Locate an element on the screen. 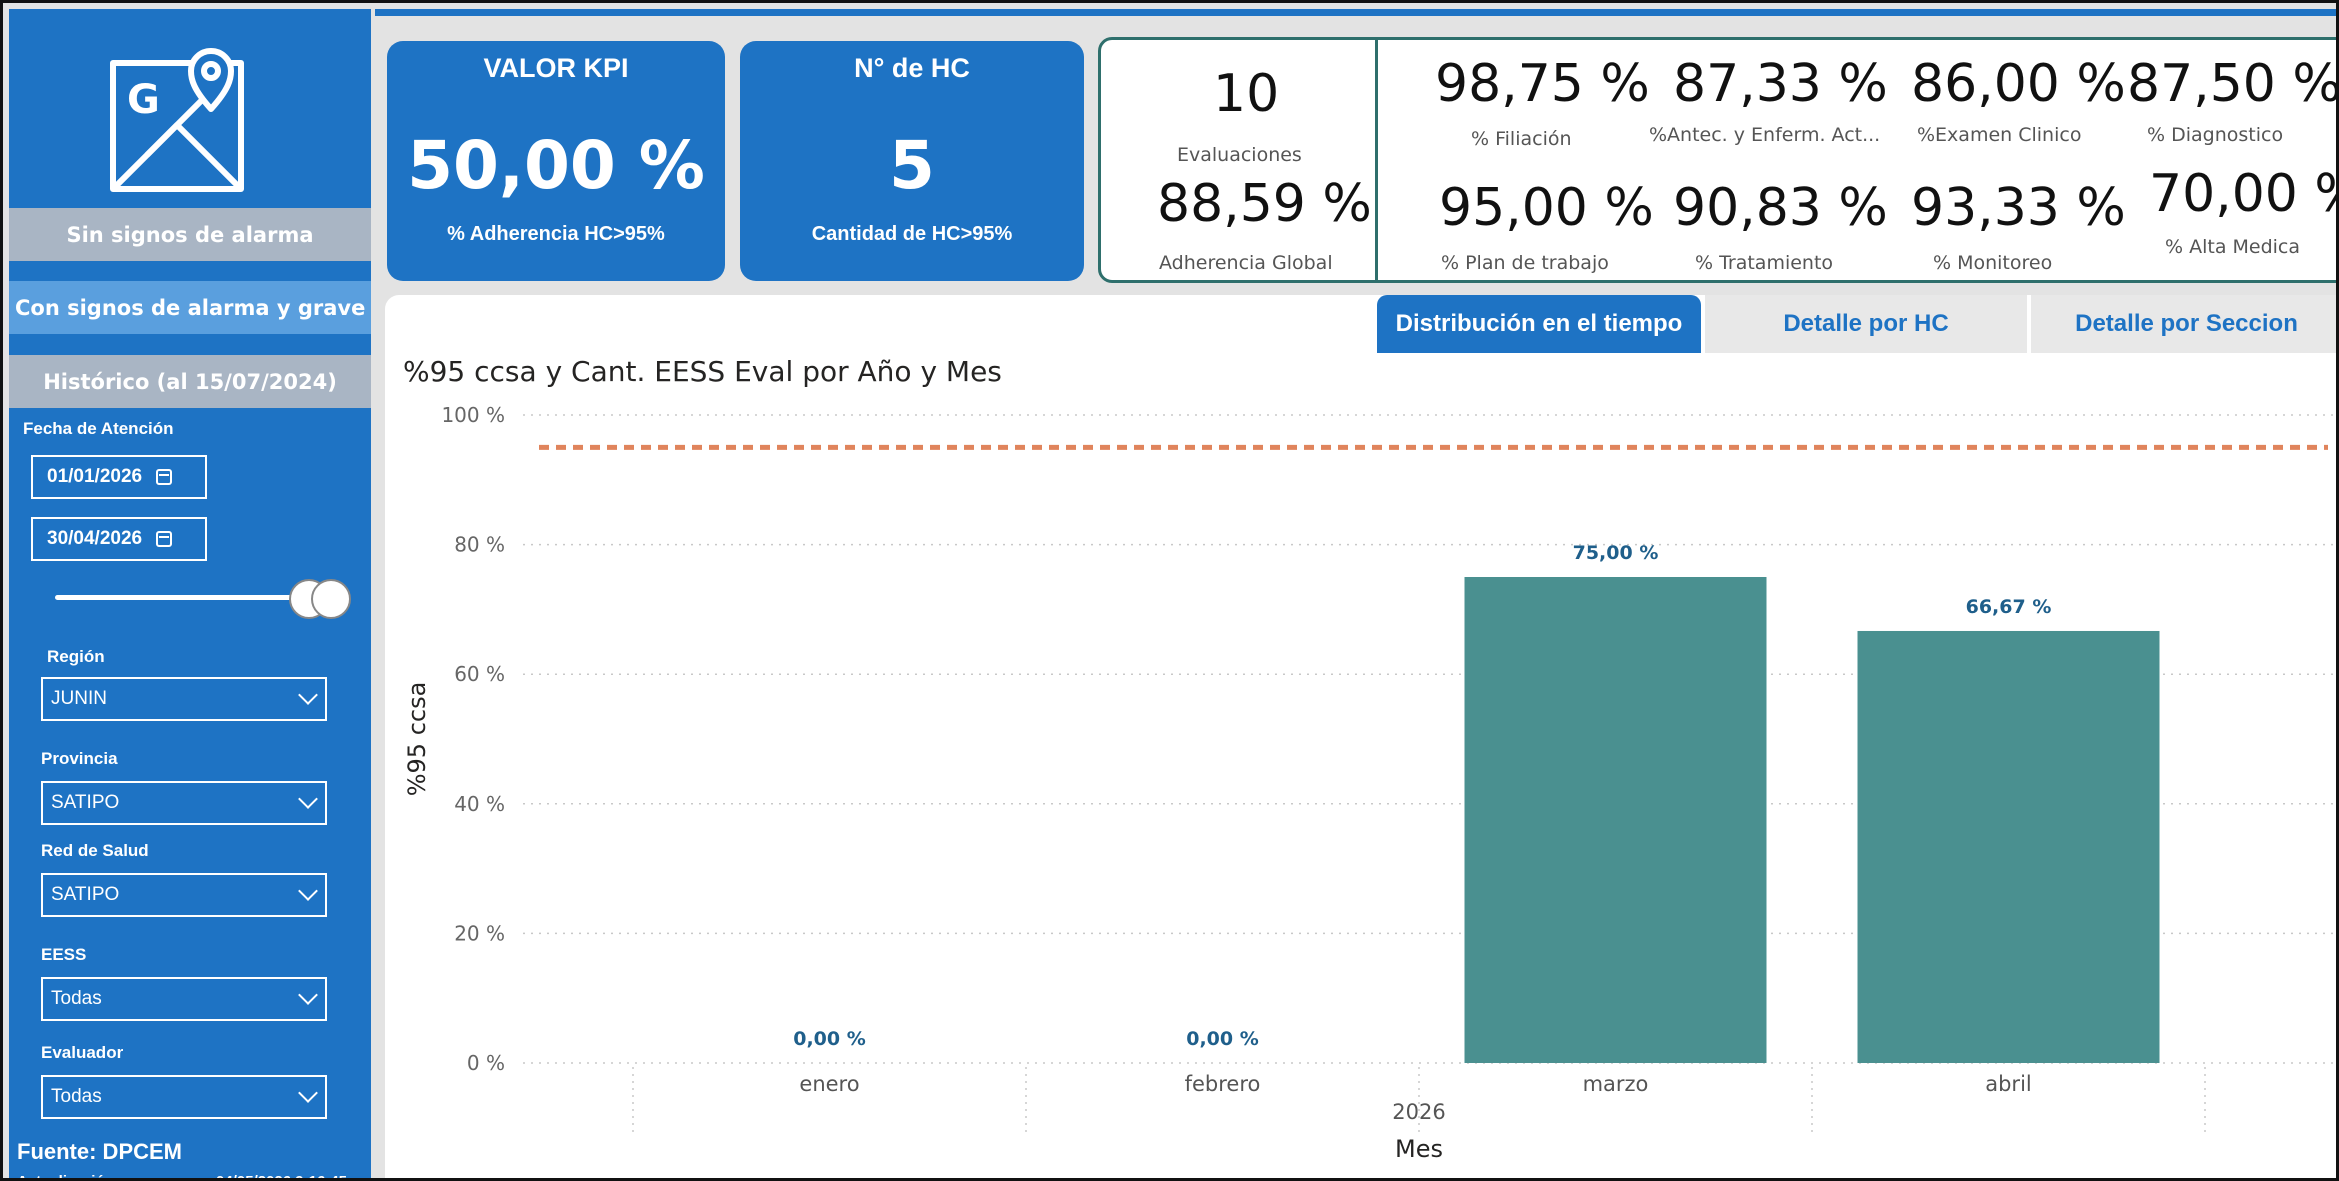  tab-detalle-seccion: Detalle por Seccion is located at coordinates (2183, 324).